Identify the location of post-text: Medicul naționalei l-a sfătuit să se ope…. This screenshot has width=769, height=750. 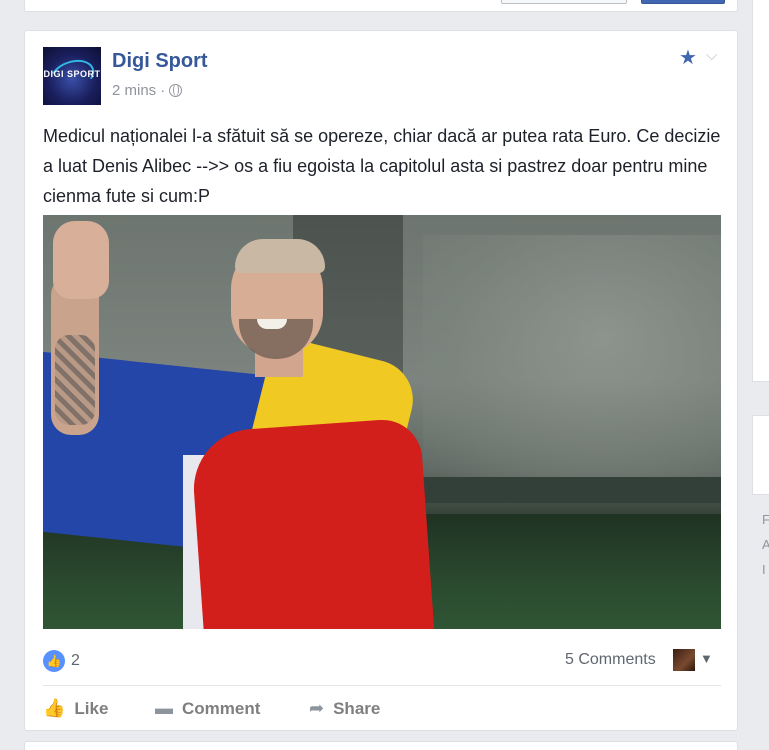
(382, 166).